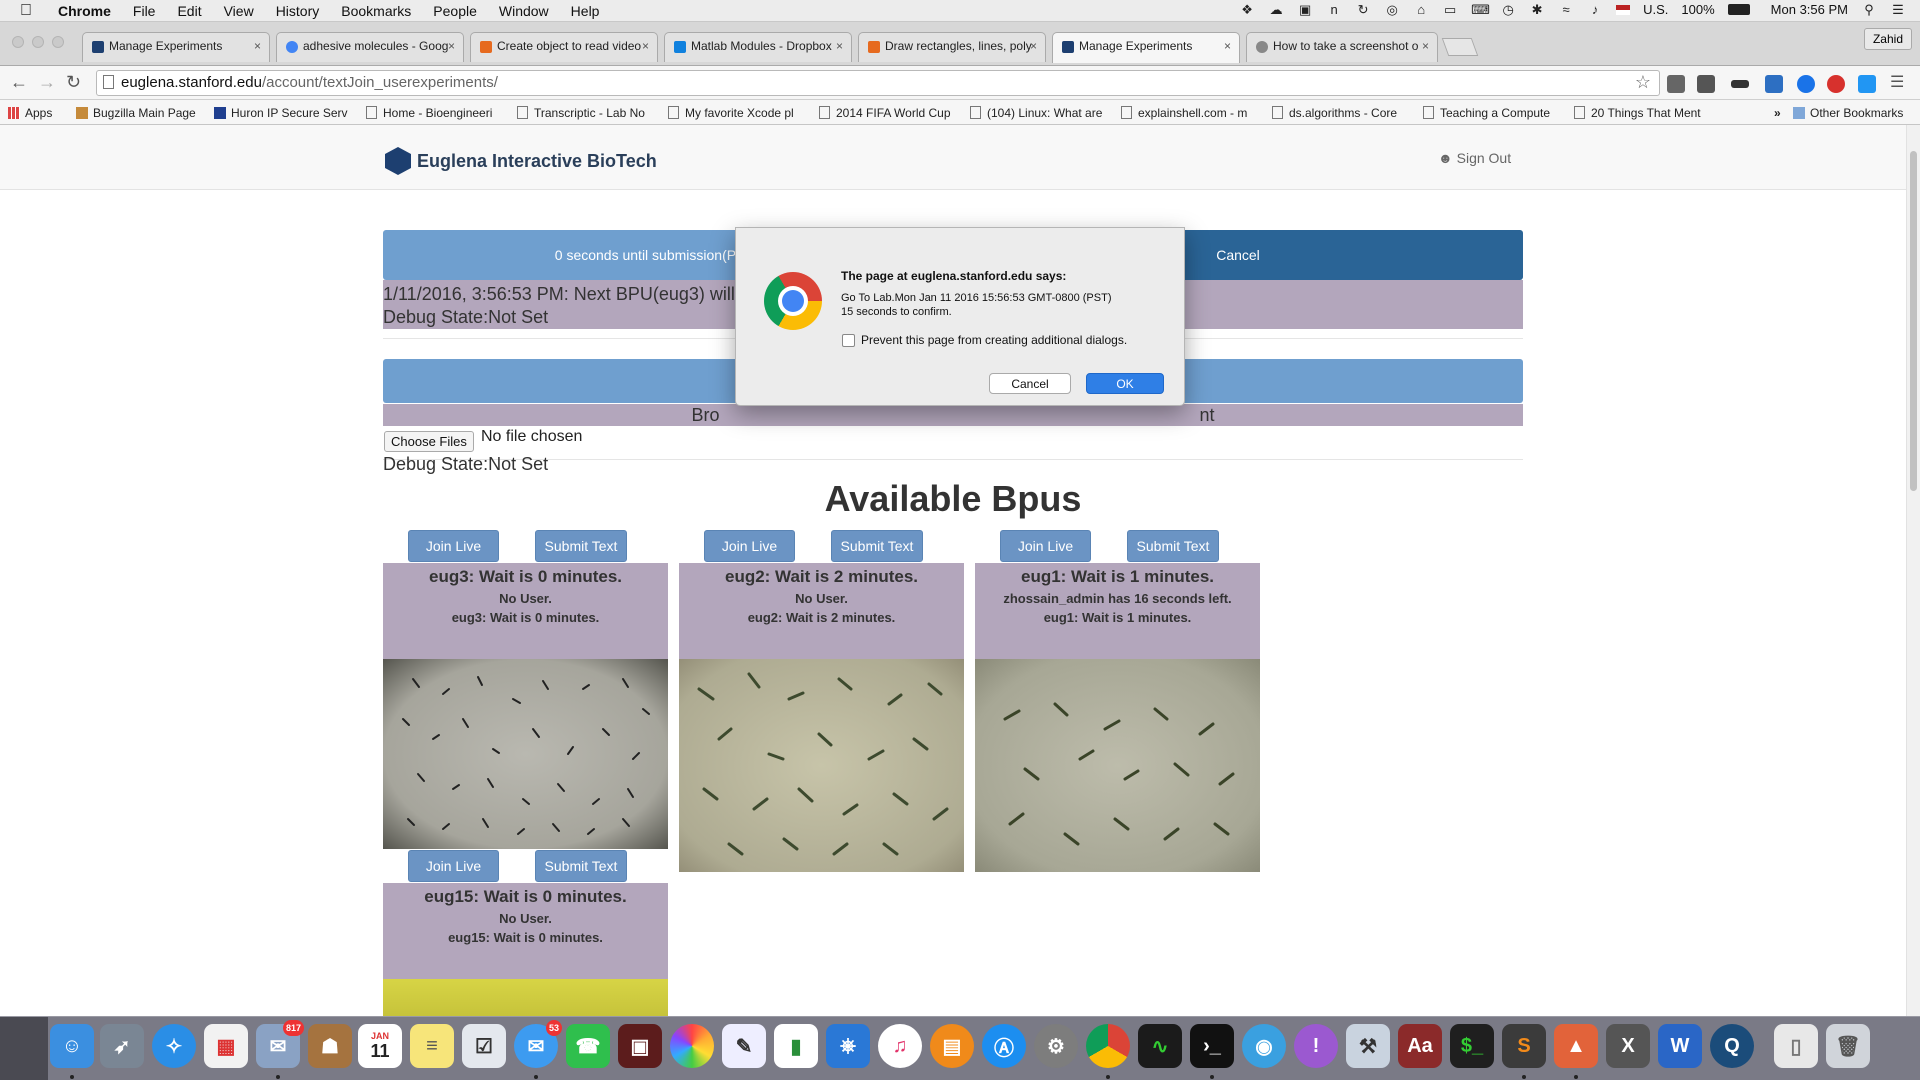 The width and height of the screenshot is (1920, 1080). I want to click on extension-v-icon, so click(1806, 84).